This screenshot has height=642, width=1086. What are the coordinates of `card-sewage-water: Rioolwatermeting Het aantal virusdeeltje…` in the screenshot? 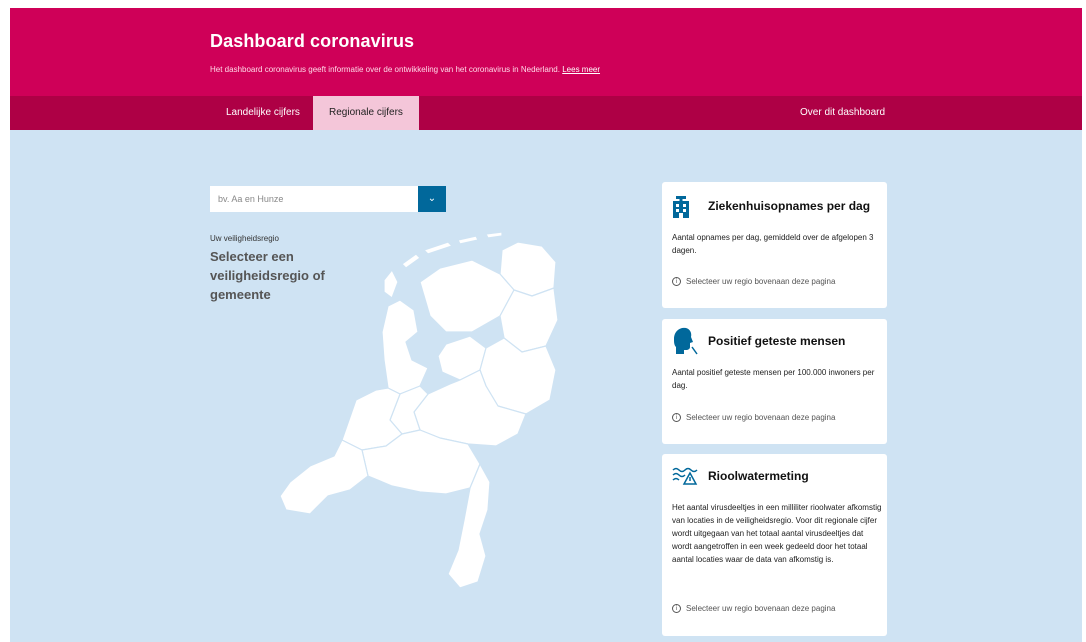 It's located at (774, 545).